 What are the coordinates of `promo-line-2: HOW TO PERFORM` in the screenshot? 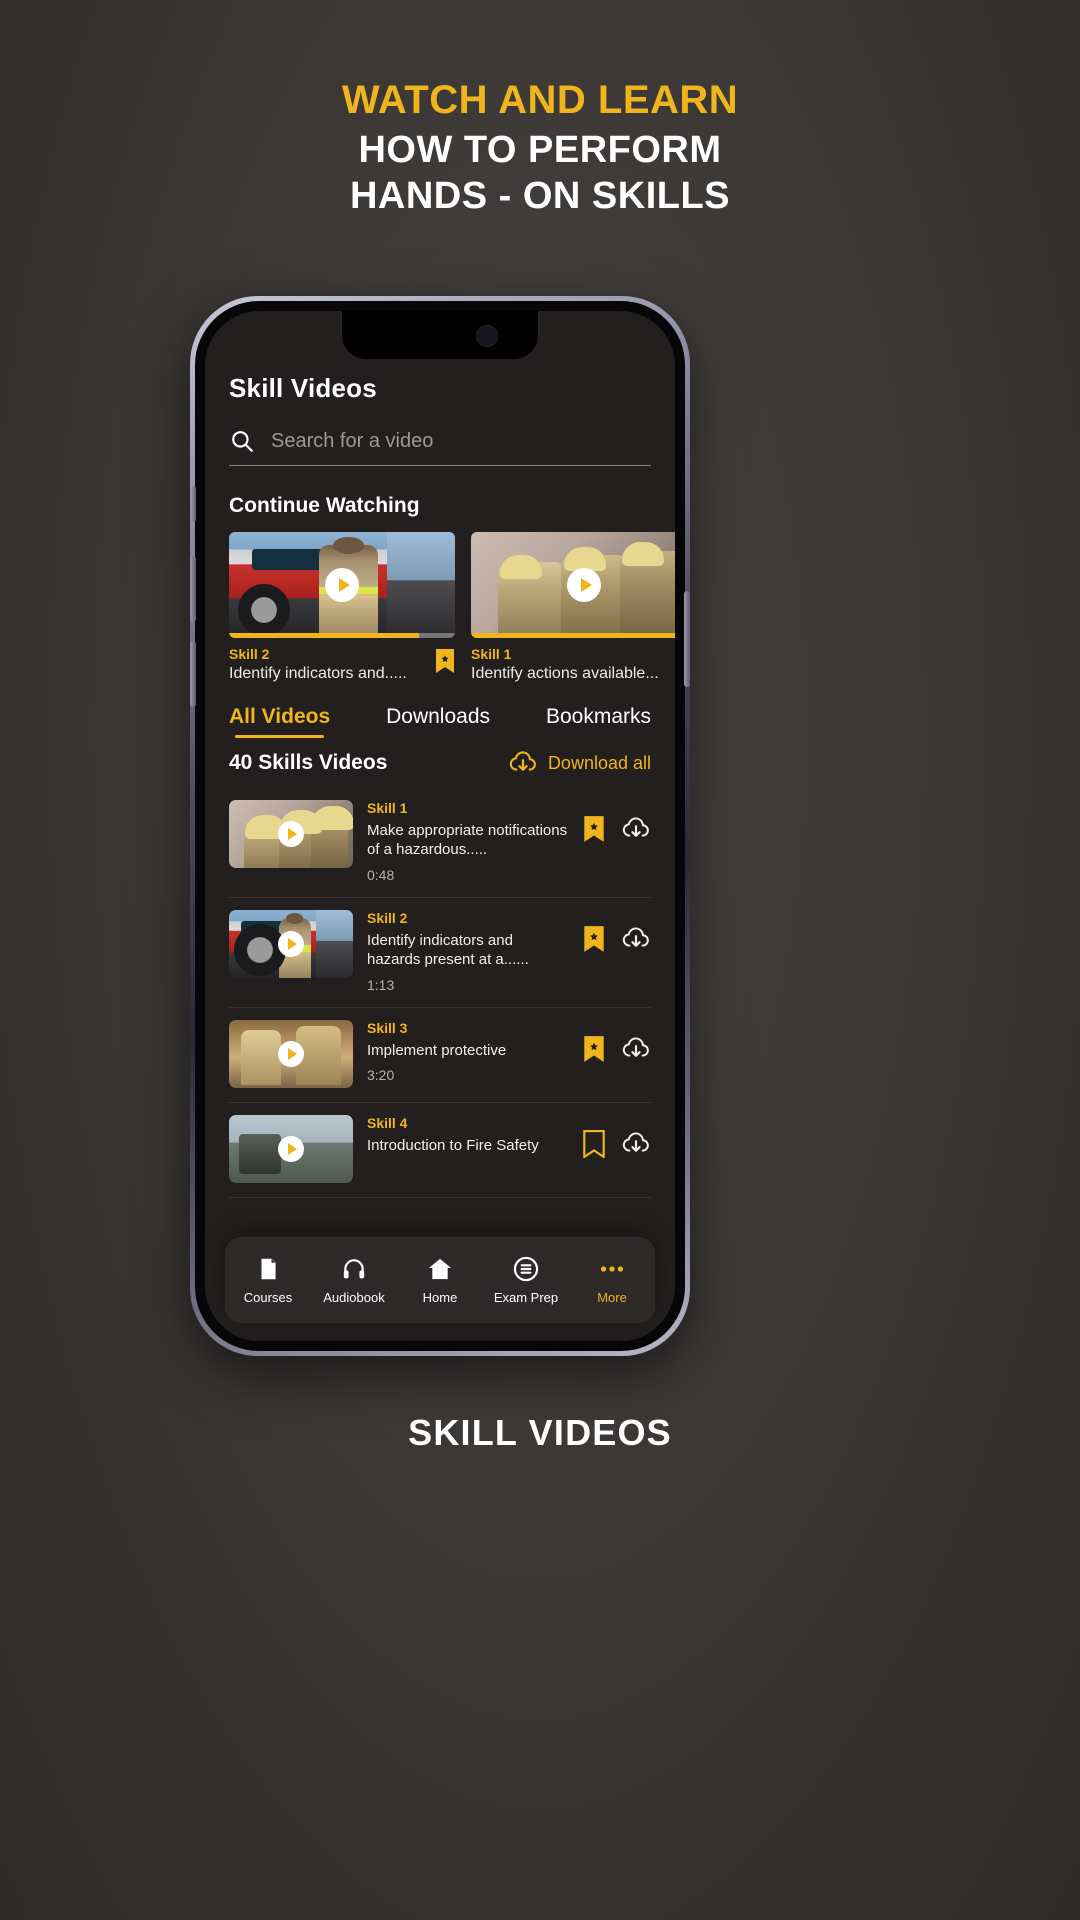 It's located at (540, 149).